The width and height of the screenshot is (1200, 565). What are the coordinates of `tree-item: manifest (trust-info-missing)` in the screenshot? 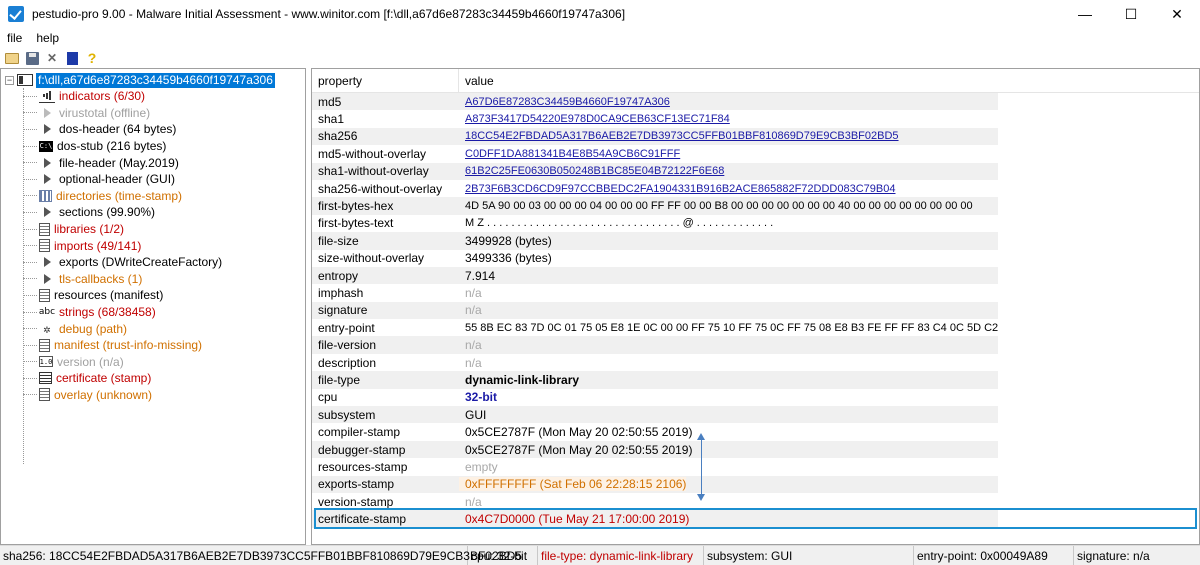 It's located at (122, 345).